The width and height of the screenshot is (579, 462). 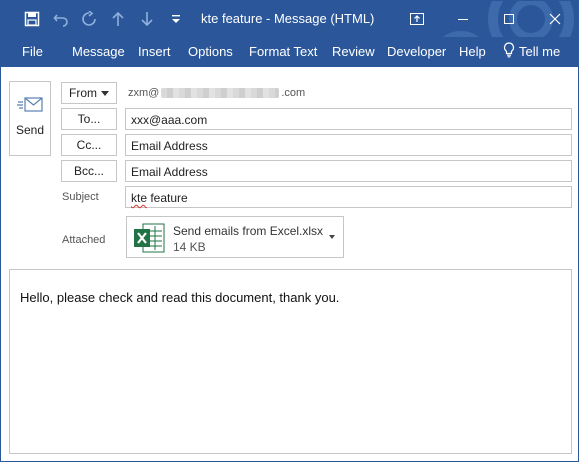 What do you see at coordinates (293, 93) in the screenshot?
I see `from-address-suffix: .com` at bounding box center [293, 93].